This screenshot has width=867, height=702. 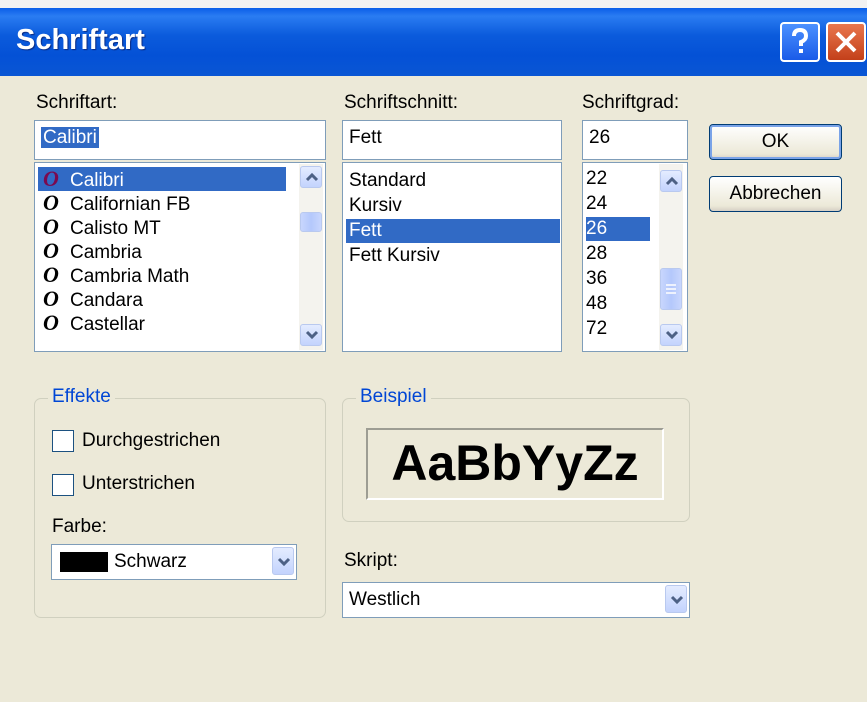 I want to click on color-dropdown-button, so click(x=283, y=561).